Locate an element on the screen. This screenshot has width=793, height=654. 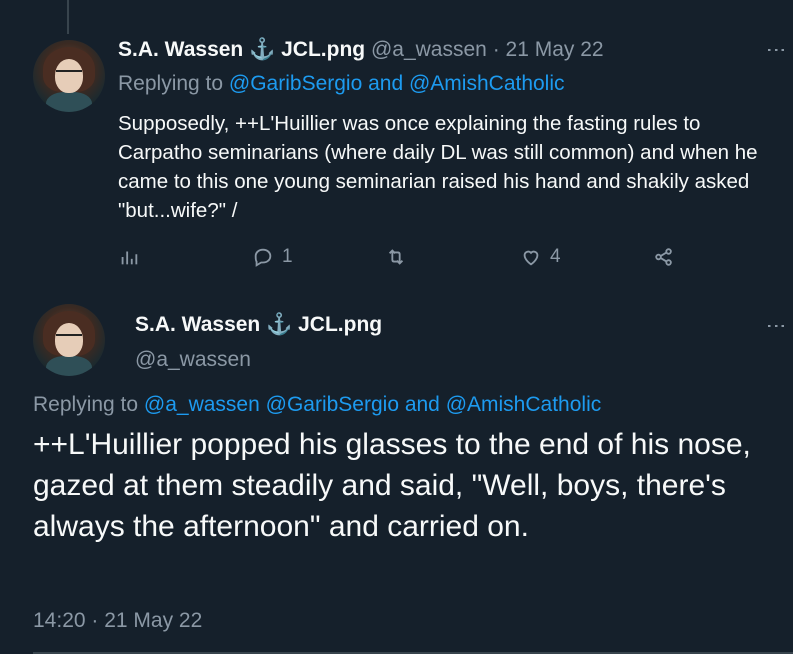
analytics-icon is located at coordinates (129, 258).